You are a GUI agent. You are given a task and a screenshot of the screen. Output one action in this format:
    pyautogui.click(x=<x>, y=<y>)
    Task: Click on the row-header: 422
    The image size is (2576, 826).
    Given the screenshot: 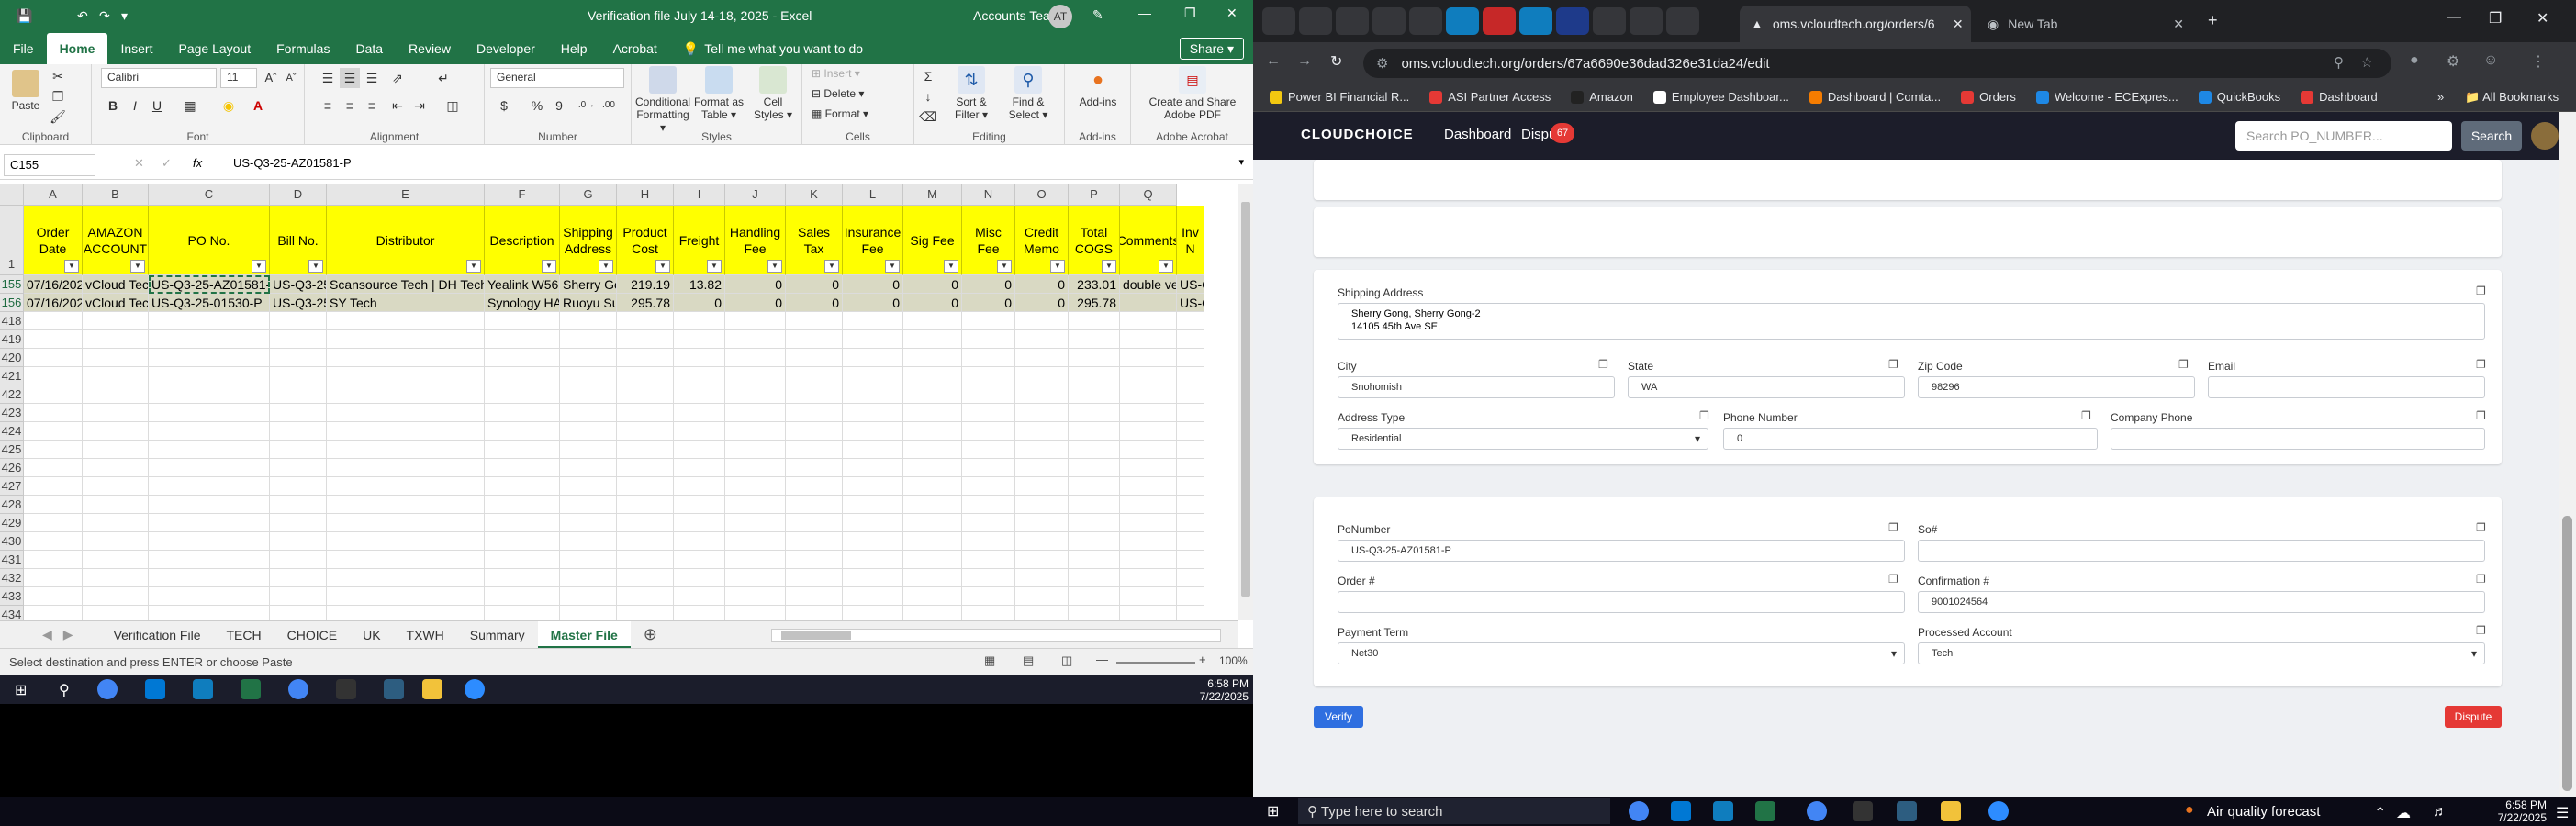 What is the action you would take?
    pyautogui.click(x=12, y=394)
    